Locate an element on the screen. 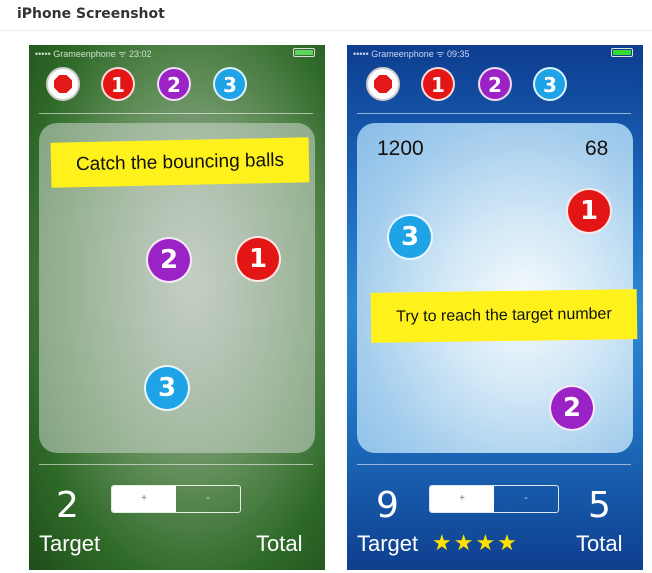  total-value: 5 is located at coordinates (599, 505).